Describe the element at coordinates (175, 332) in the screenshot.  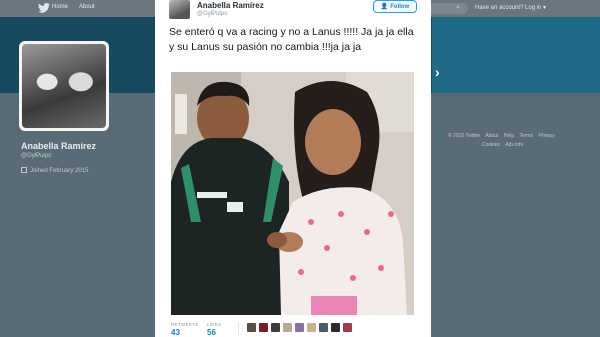
I see `retweets-count: 43` at that location.